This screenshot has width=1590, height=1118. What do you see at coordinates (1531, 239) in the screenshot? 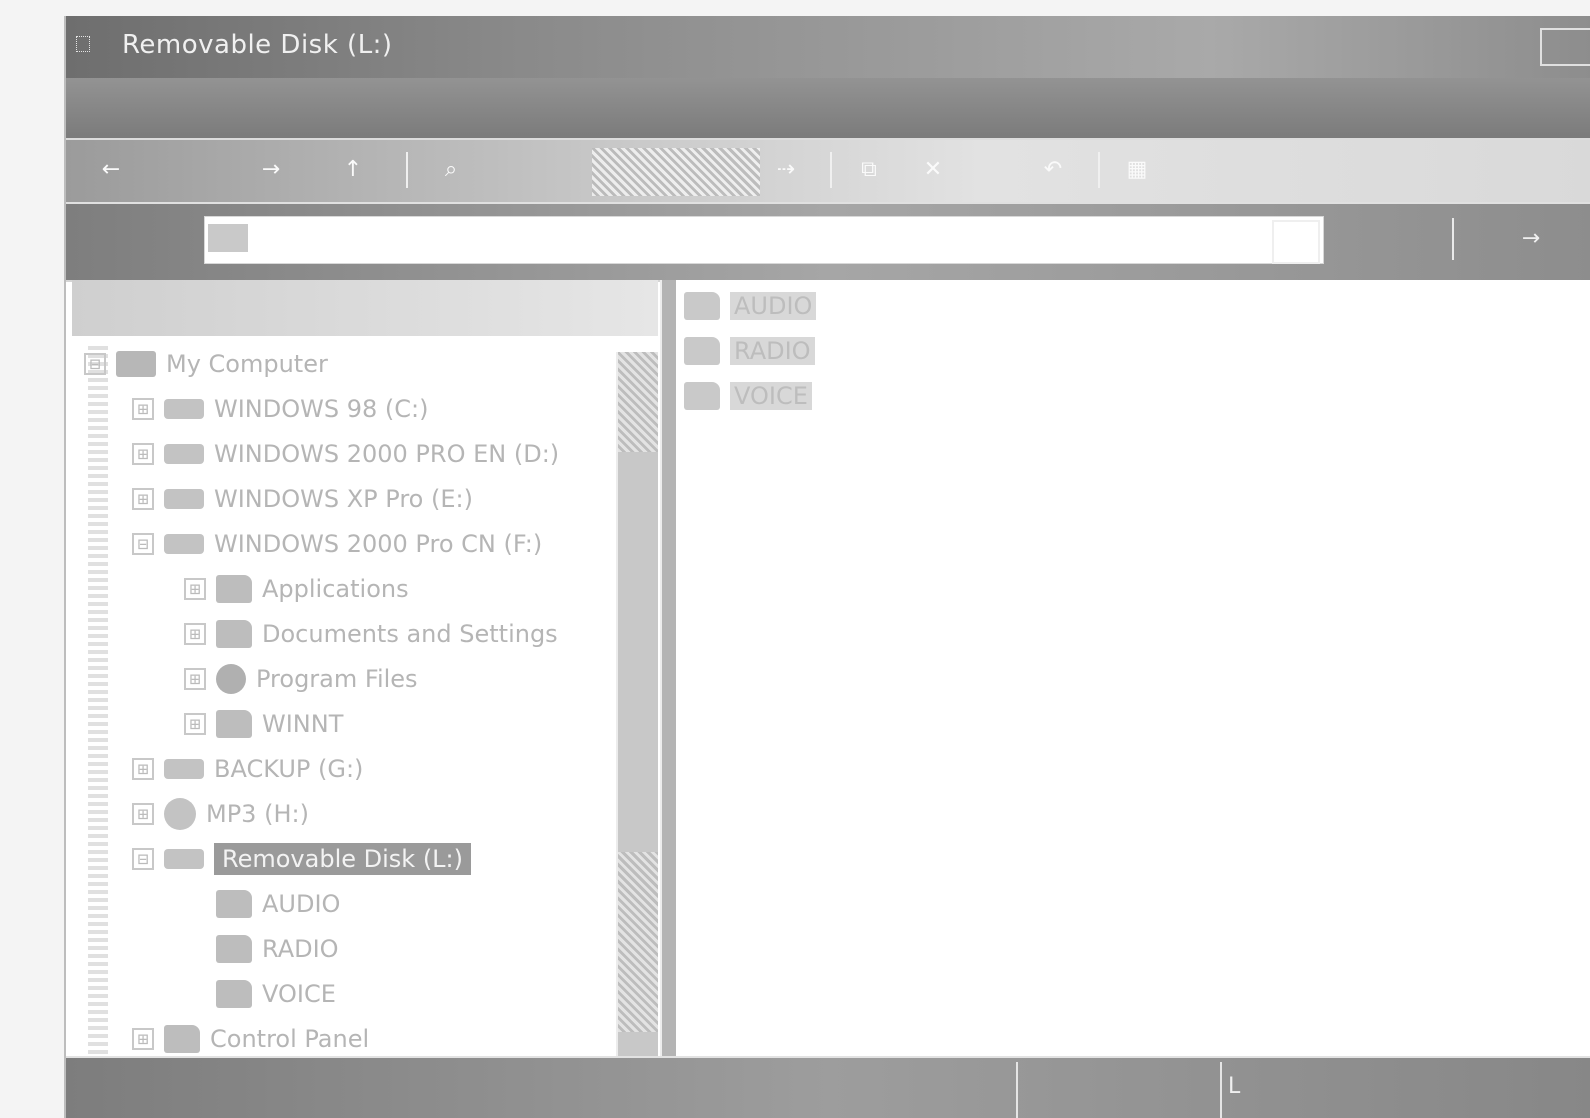
I see `go-button: →` at bounding box center [1531, 239].